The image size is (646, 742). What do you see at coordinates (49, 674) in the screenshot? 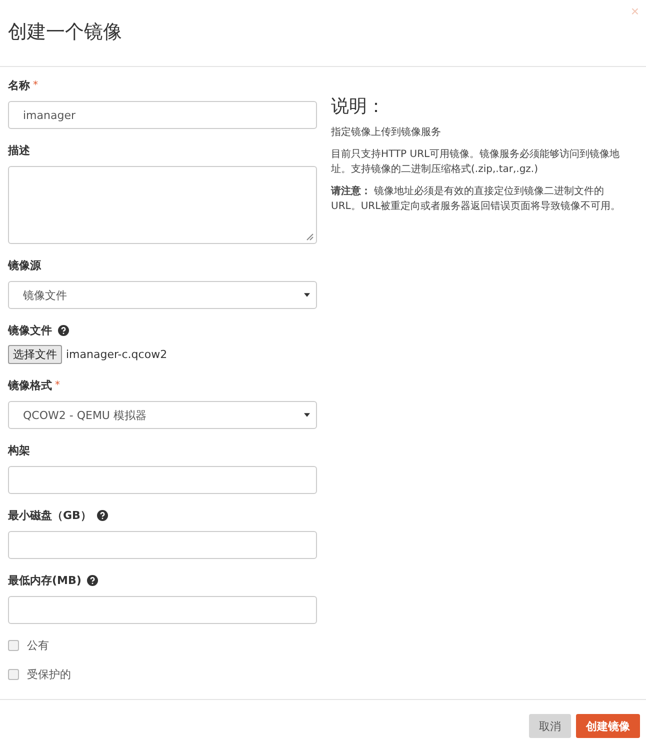
I see `checkbox-label: 受保护的` at bounding box center [49, 674].